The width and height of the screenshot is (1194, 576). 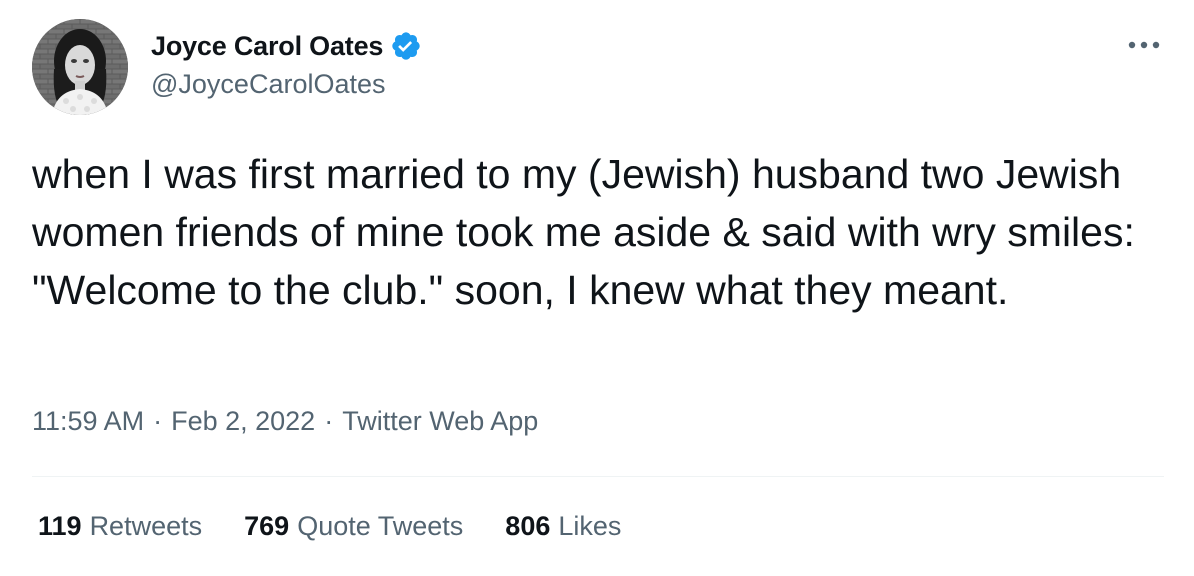 I want to click on author-handle: @JoyceCarolOates, so click(x=268, y=84).